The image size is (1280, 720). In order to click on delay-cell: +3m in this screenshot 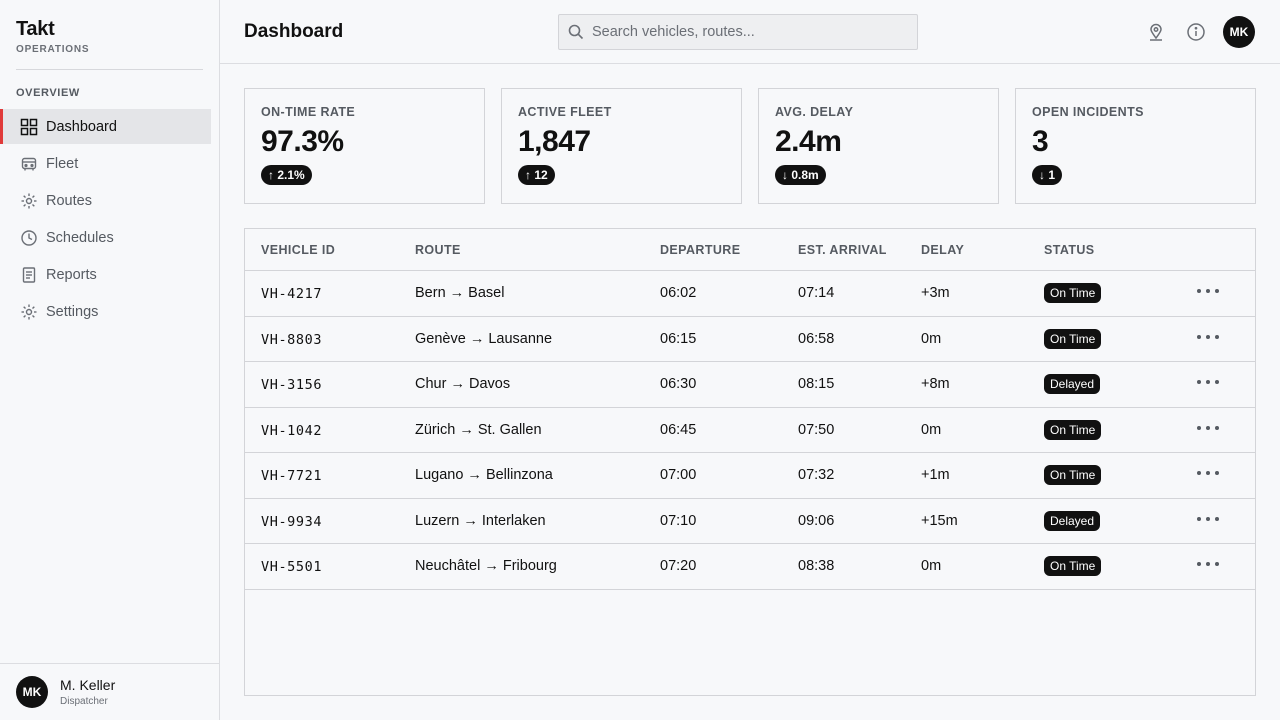, I will do `click(935, 293)`.